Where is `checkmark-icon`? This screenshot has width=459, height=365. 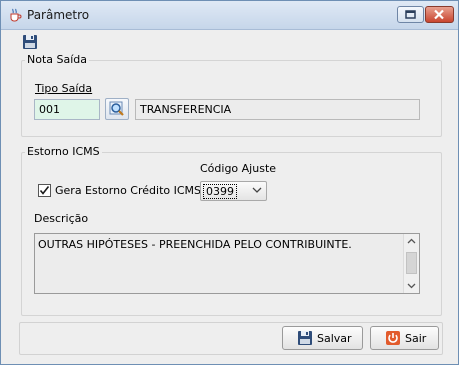 checkmark-icon is located at coordinates (44, 190).